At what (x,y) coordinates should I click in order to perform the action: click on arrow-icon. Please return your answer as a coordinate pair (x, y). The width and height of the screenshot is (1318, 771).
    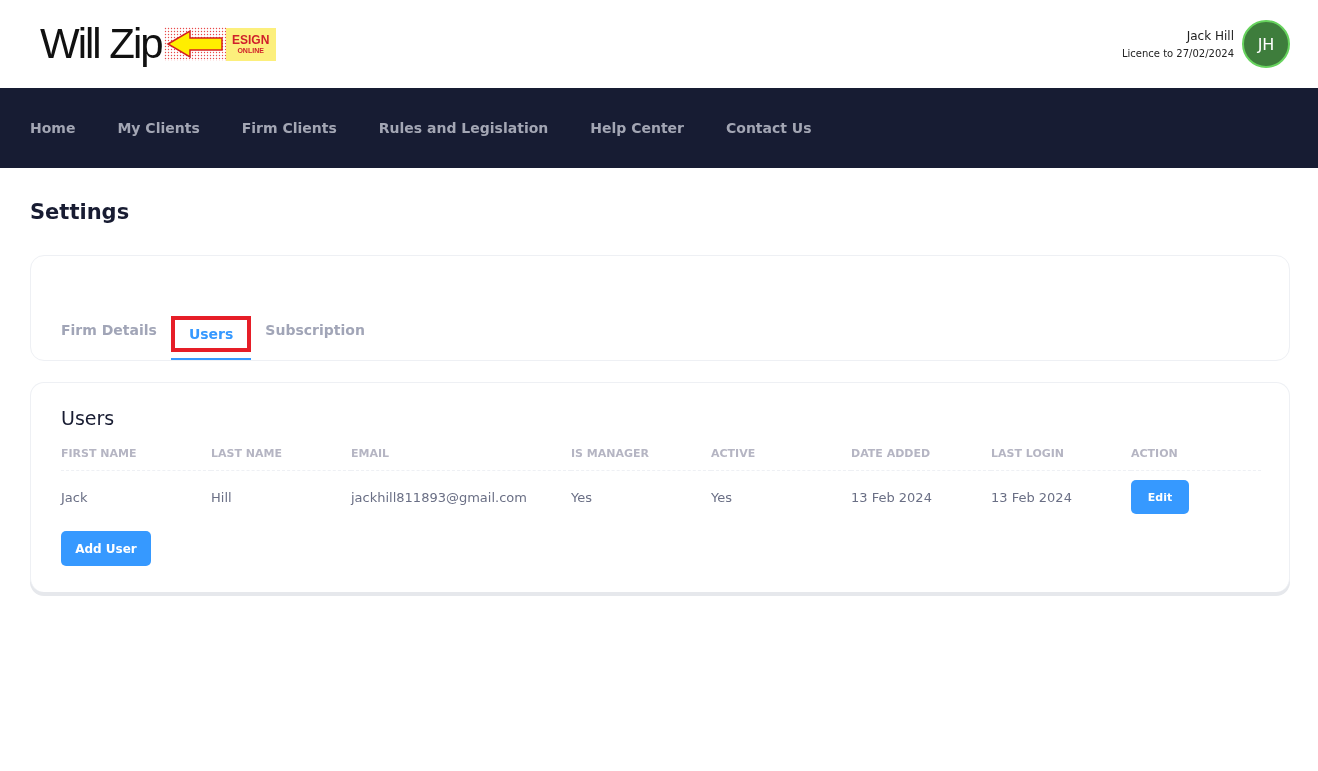
    Looking at the image, I should click on (194, 44).